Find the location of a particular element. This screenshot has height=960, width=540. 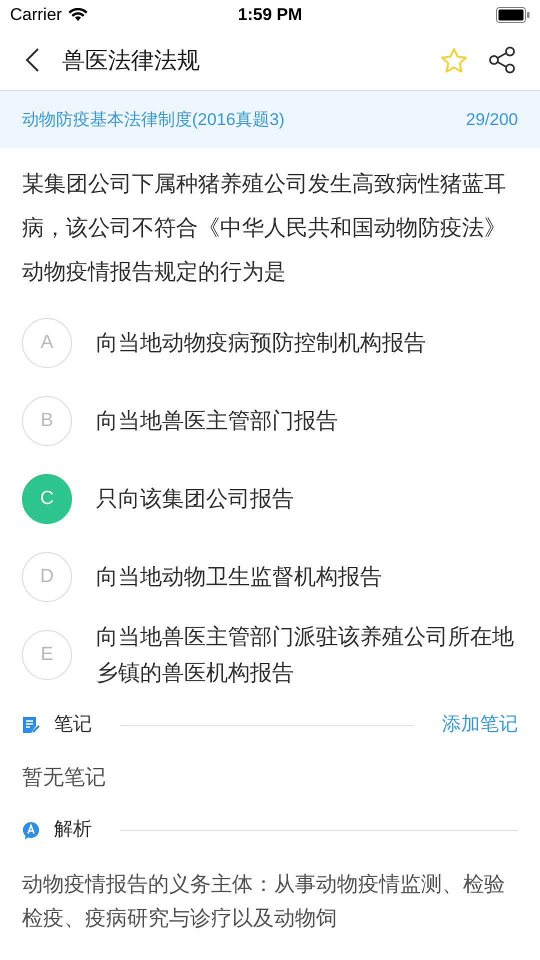

answer-option: E 向当地兽医主管部门派驻该养殖公司所在地乡镇的兽医机构报告 is located at coordinates (270, 655).